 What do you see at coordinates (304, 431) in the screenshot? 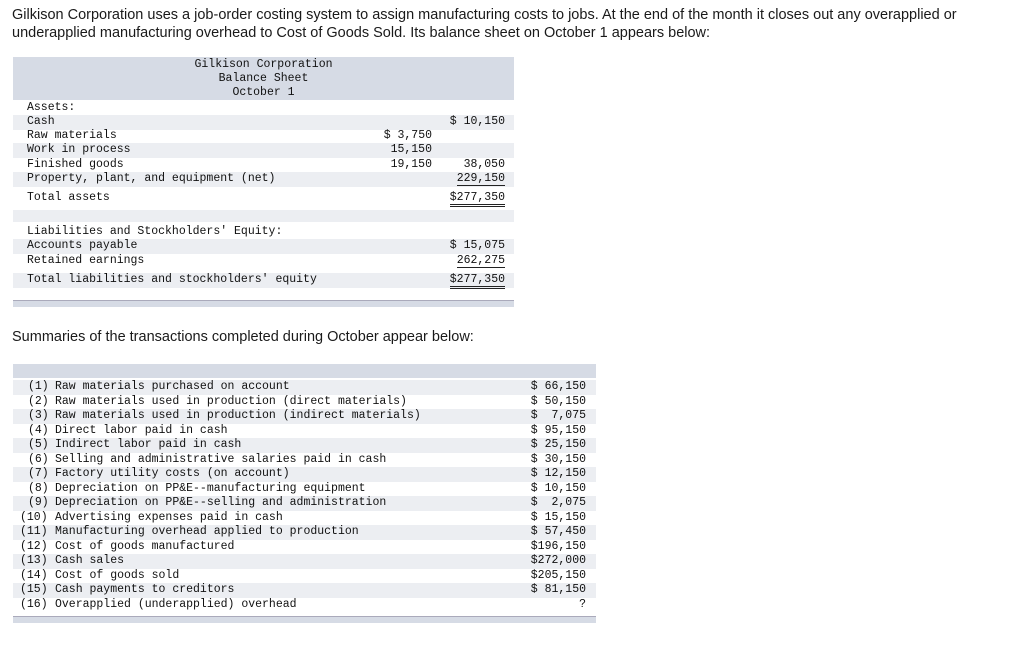
I see `transaction-row: (4) Direct labor paid in cash $ 95,150` at bounding box center [304, 431].